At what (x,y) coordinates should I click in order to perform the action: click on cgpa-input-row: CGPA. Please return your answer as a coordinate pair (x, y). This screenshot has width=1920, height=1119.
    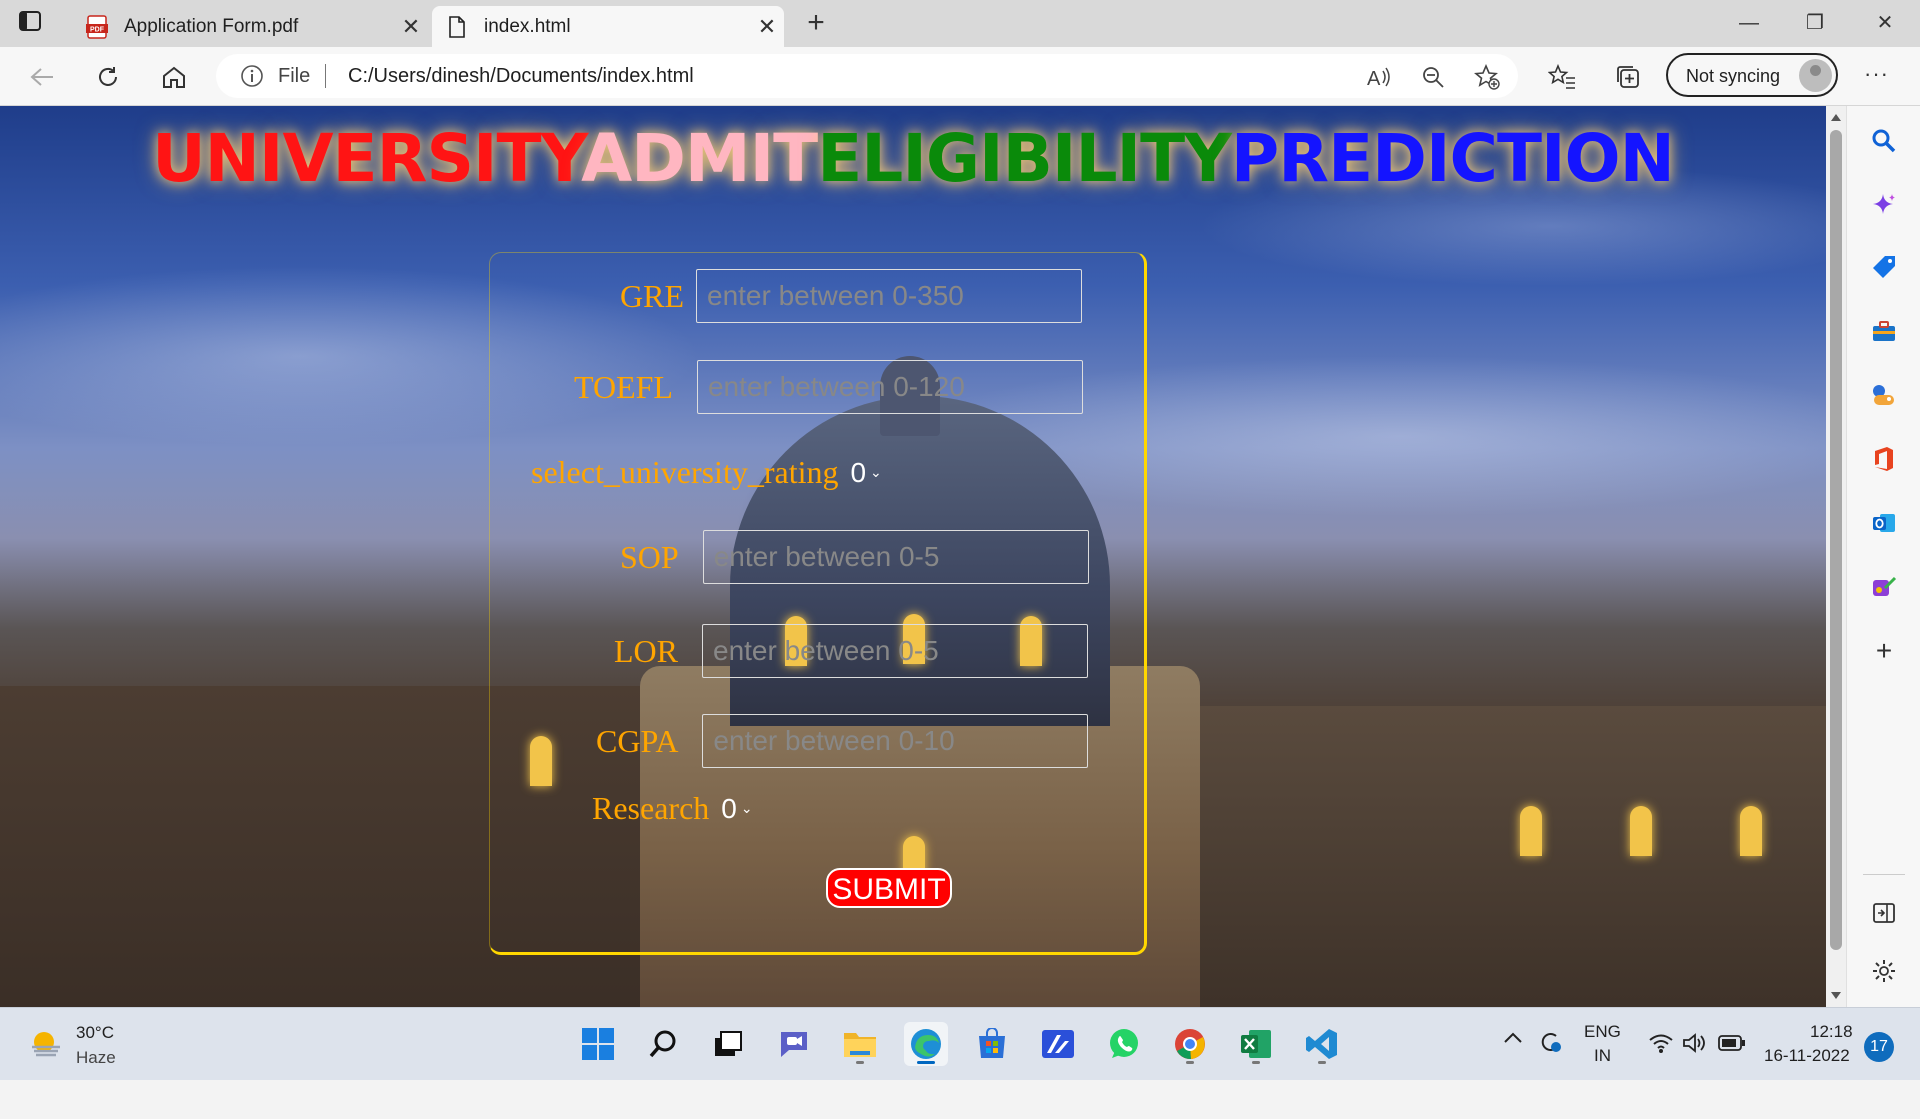
    Looking at the image, I should click on (842, 741).